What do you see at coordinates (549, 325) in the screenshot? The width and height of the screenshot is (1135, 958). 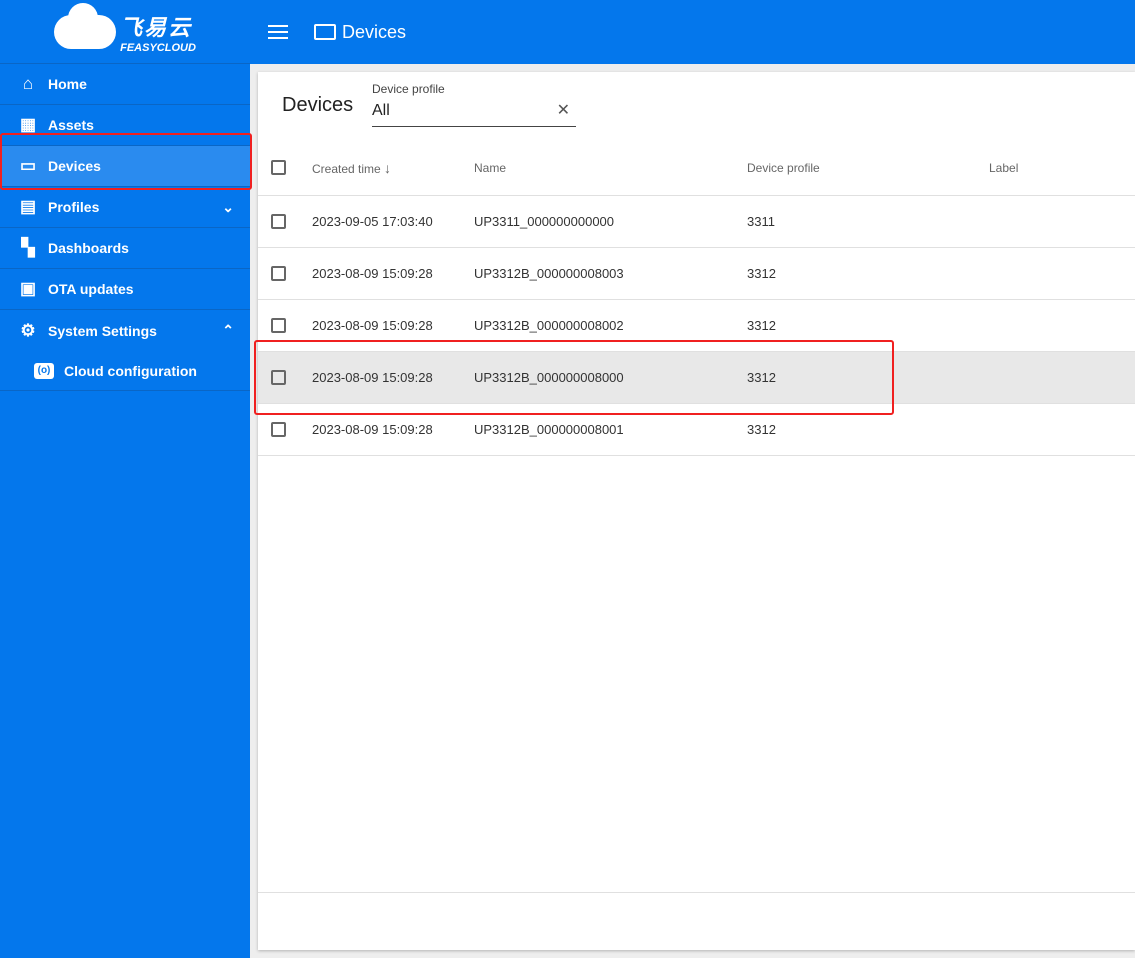 I see `cell-name: UP3312B_000000008002` at bounding box center [549, 325].